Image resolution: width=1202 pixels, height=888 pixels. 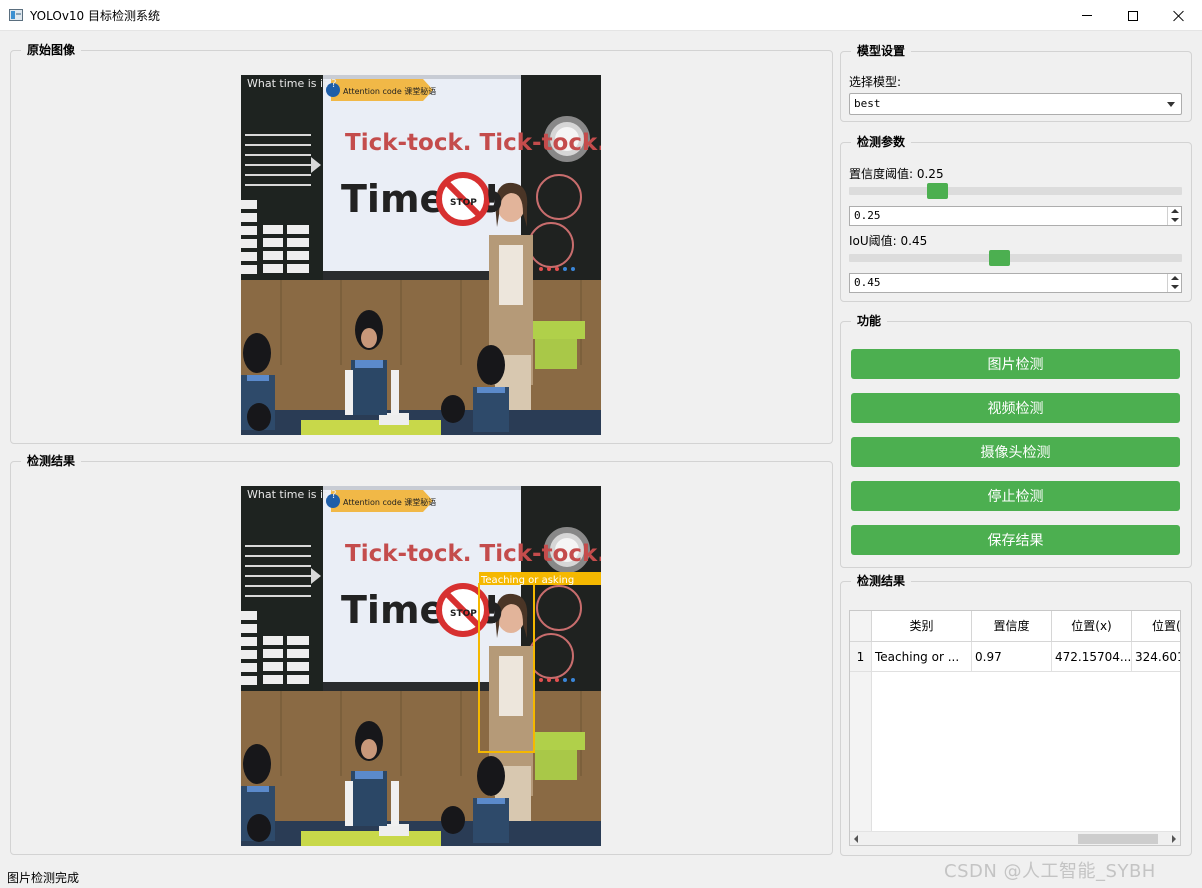 What do you see at coordinates (1015, 191) in the screenshot?
I see `confidence-slider` at bounding box center [1015, 191].